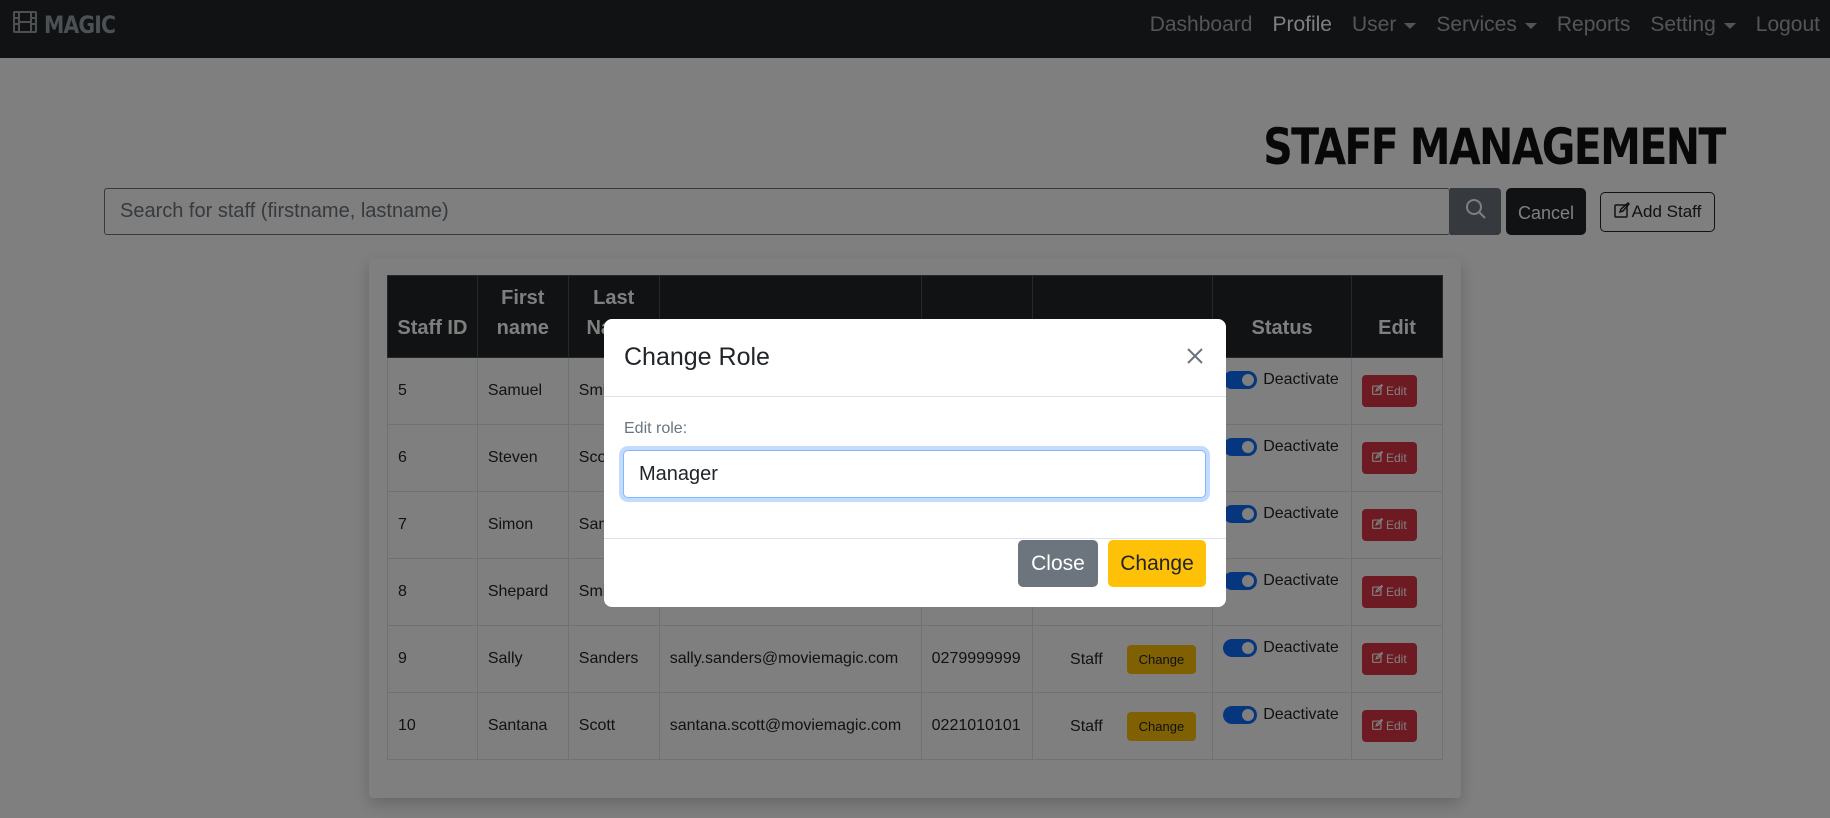 The width and height of the screenshot is (1830, 818). Describe the element at coordinates (1195, 356) in the screenshot. I see `close-icon` at that location.